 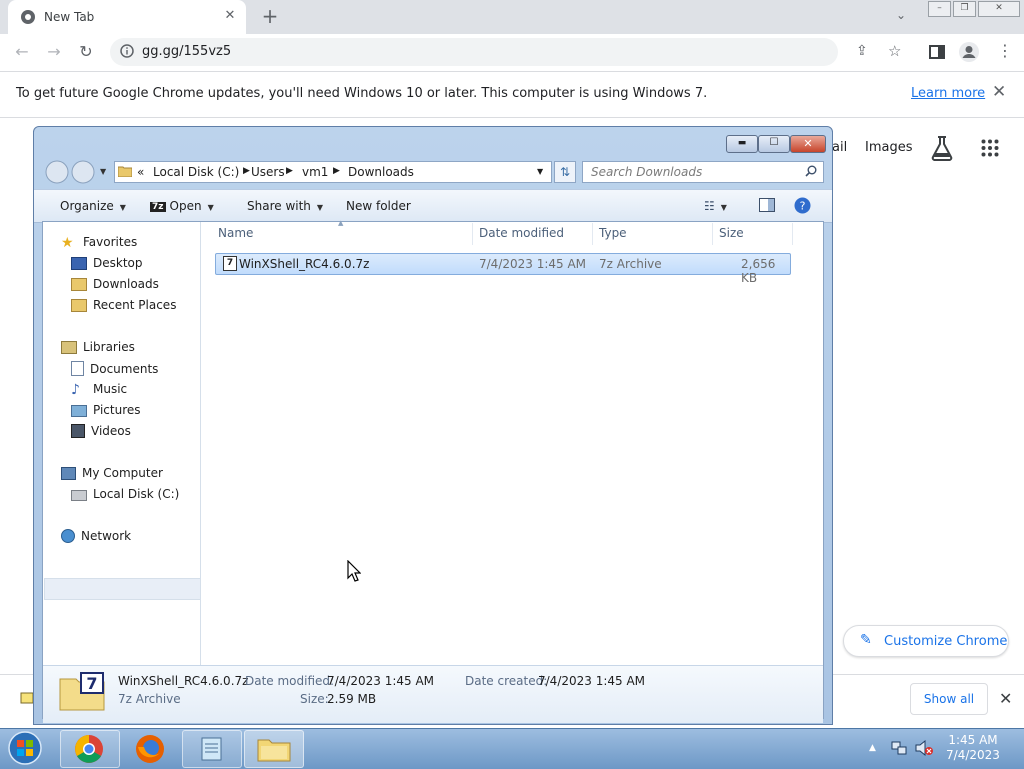 I want to click on labs-flask-icon, so click(x=942, y=148).